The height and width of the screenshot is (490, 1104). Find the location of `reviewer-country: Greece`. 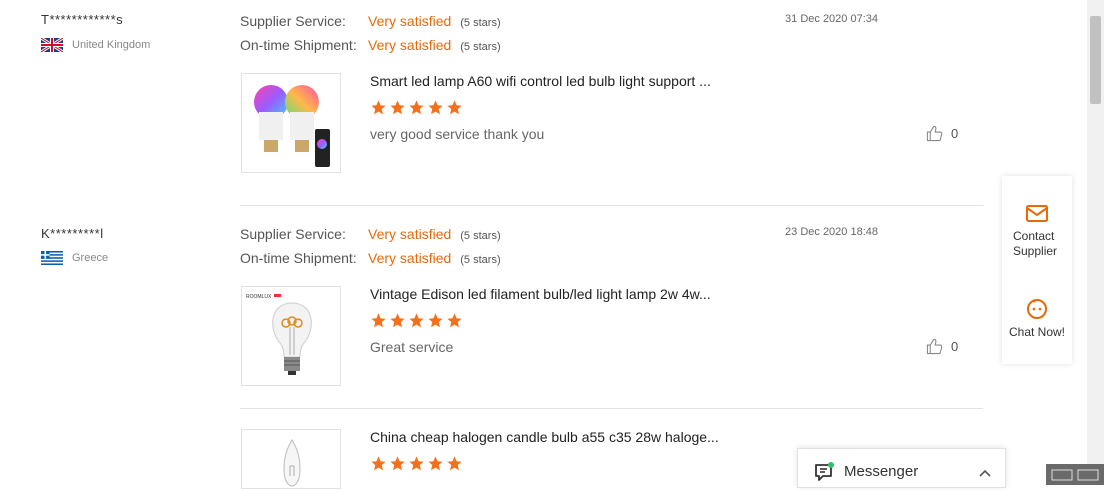

reviewer-country: Greece is located at coordinates (74, 258).